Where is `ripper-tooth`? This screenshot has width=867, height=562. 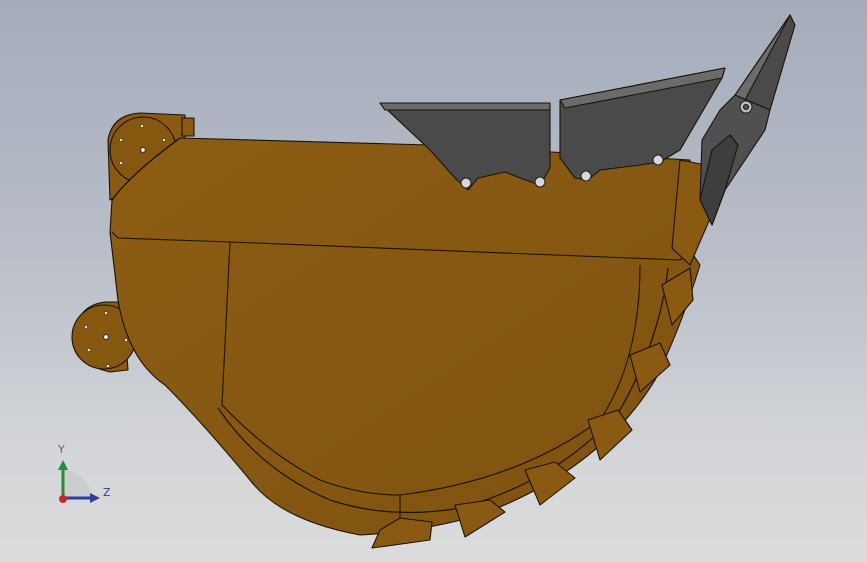 ripper-tooth is located at coordinates (747, 120).